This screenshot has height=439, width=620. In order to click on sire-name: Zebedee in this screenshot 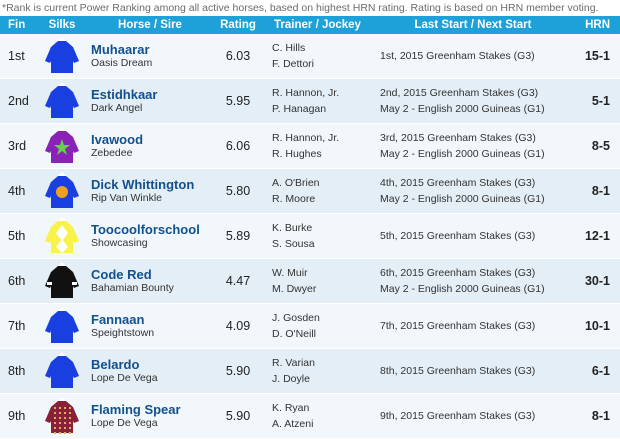, I will do `click(112, 153)`.